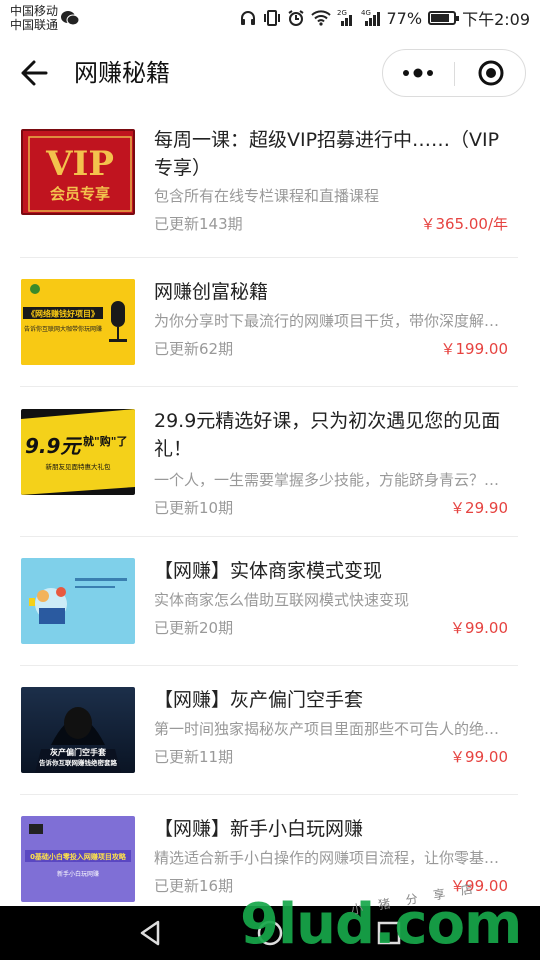 Image resolution: width=540 pixels, height=960 pixels. I want to click on mini-program-capsule, so click(454, 73).